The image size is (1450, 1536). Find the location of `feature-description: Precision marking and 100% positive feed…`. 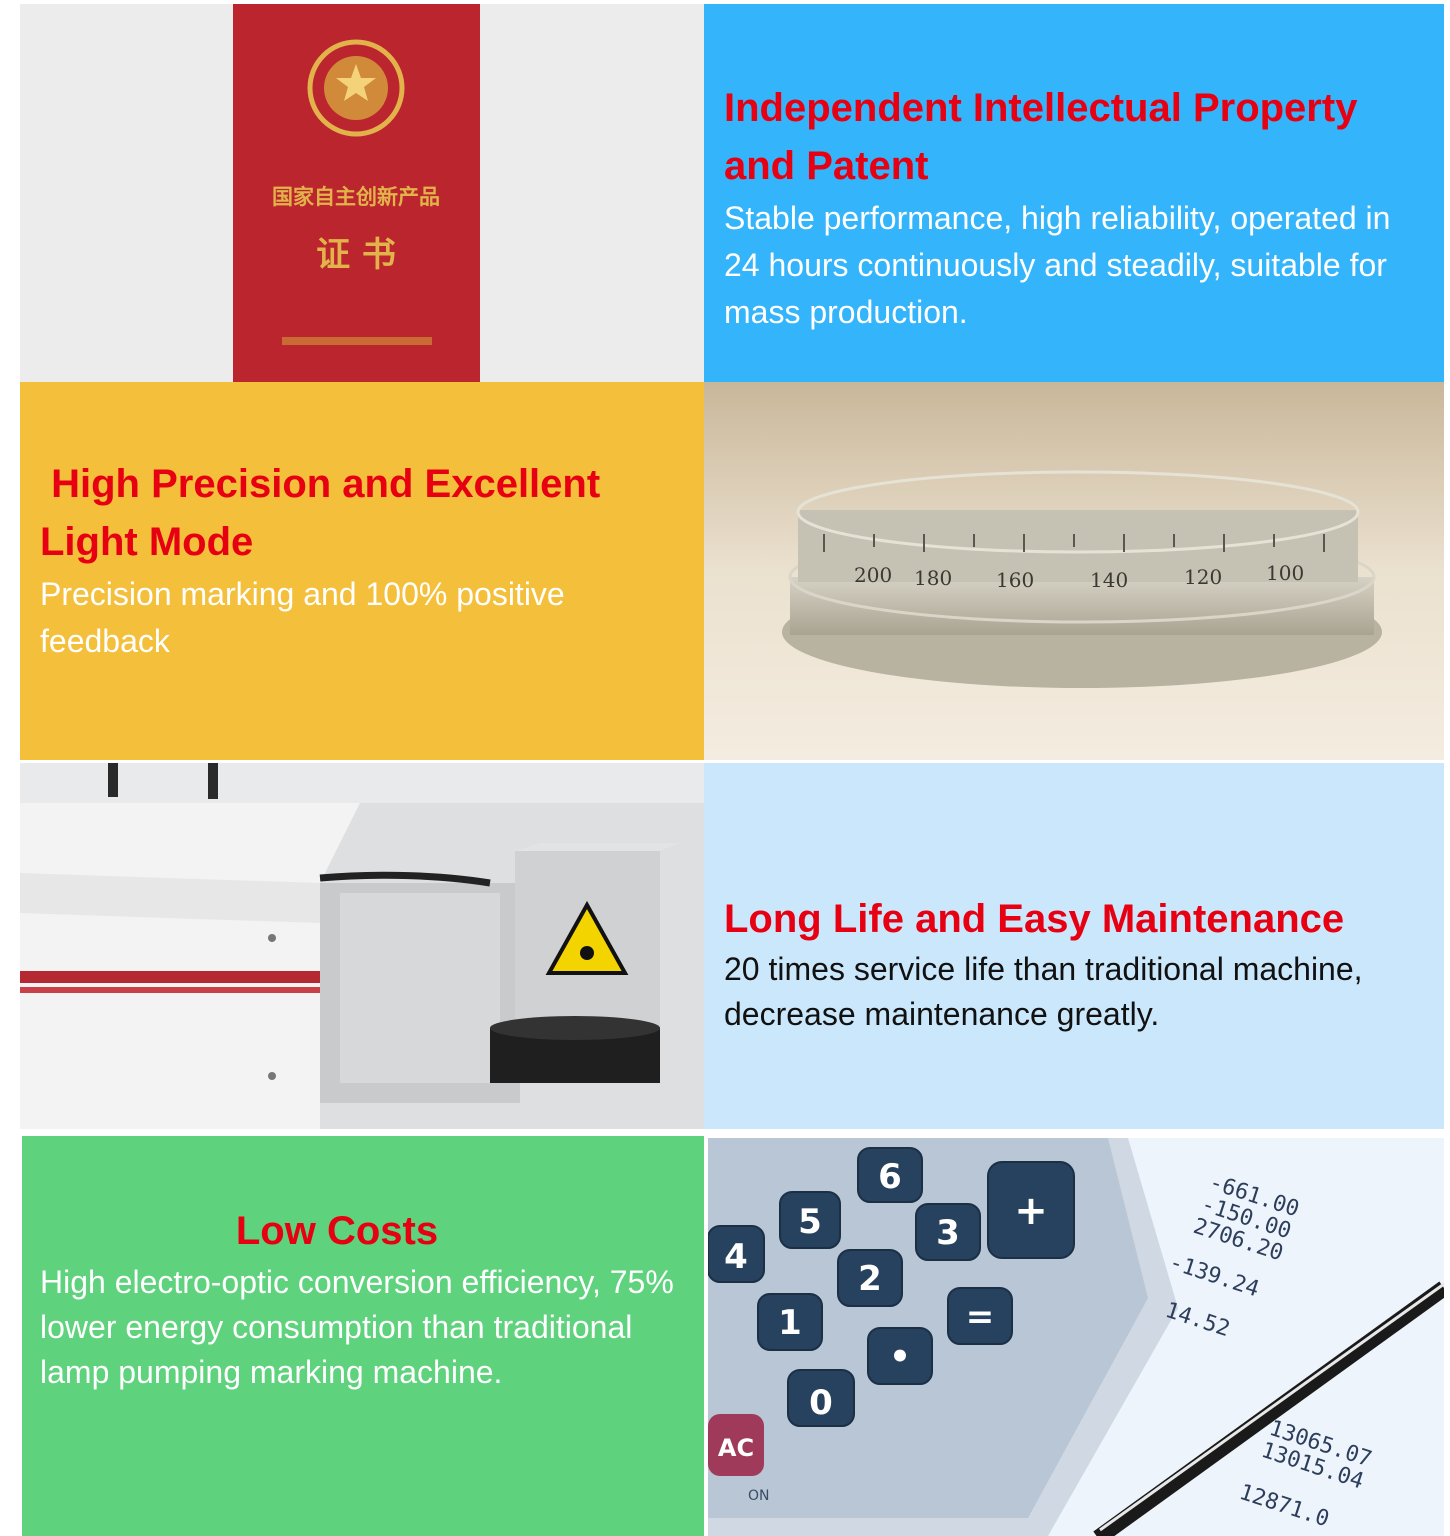

feature-description: Precision marking and 100% positive feed… is located at coordinates (302, 617).